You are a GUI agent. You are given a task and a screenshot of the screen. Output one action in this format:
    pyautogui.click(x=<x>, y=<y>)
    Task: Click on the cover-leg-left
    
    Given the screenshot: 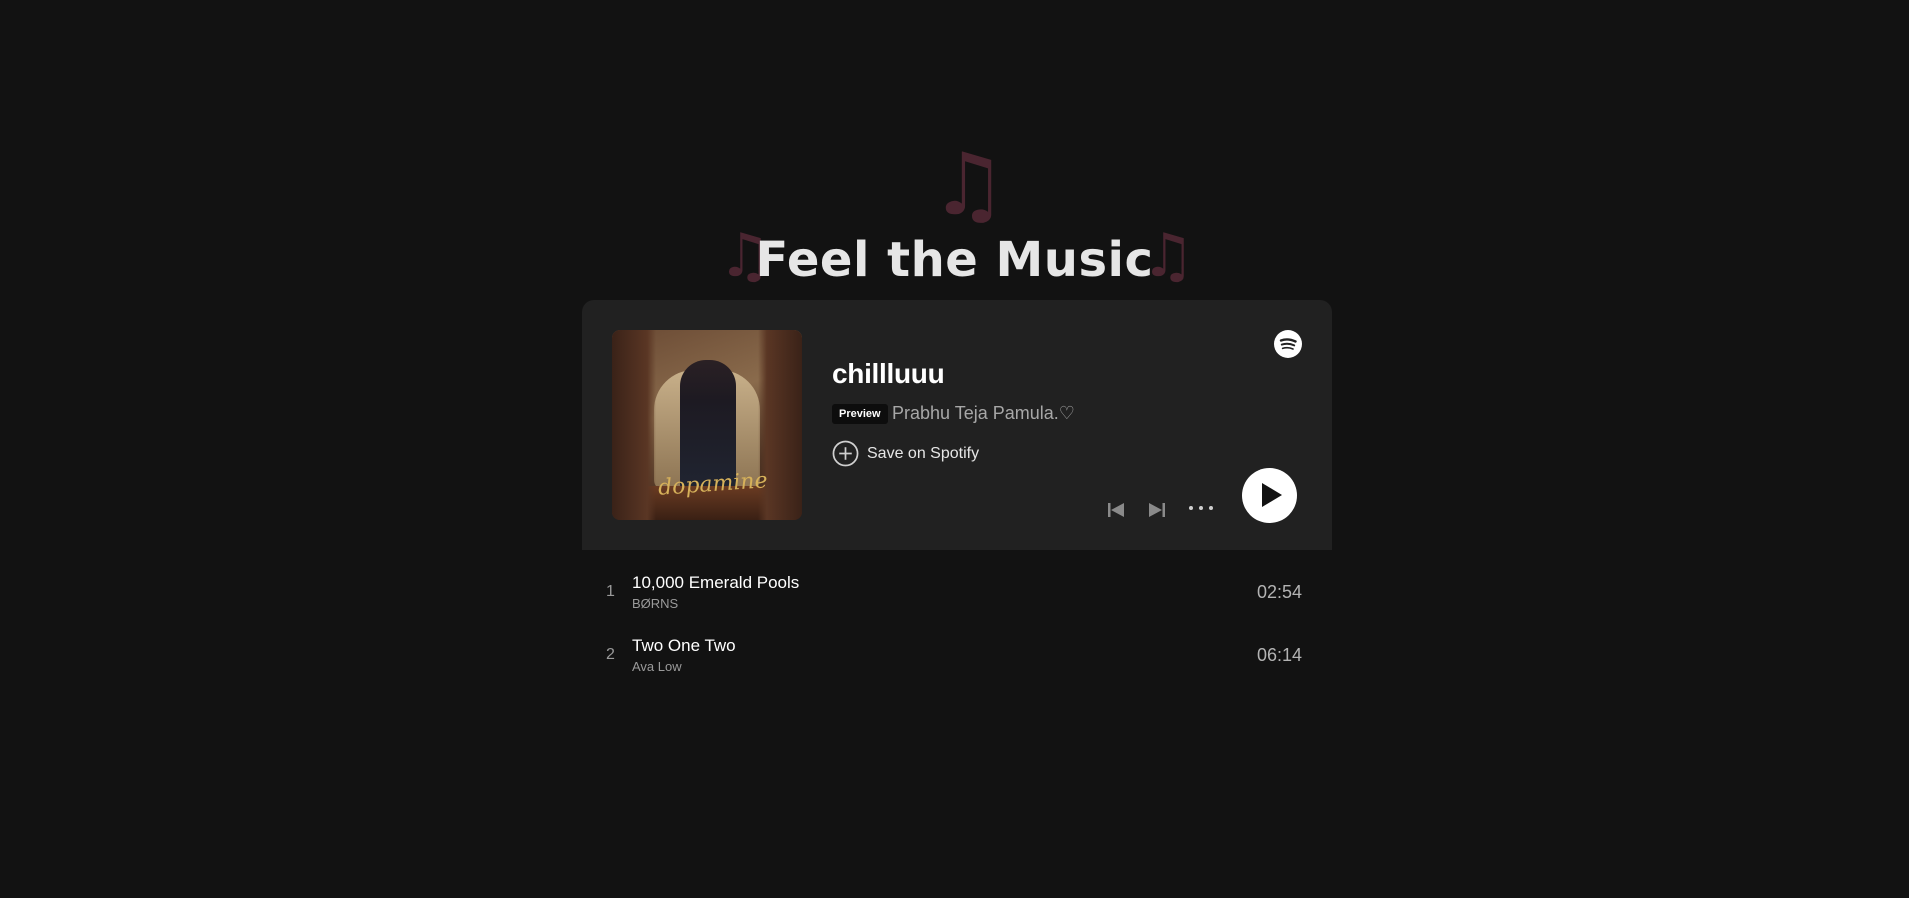 What is the action you would take?
    pyautogui.click(x=634, y=425)
    